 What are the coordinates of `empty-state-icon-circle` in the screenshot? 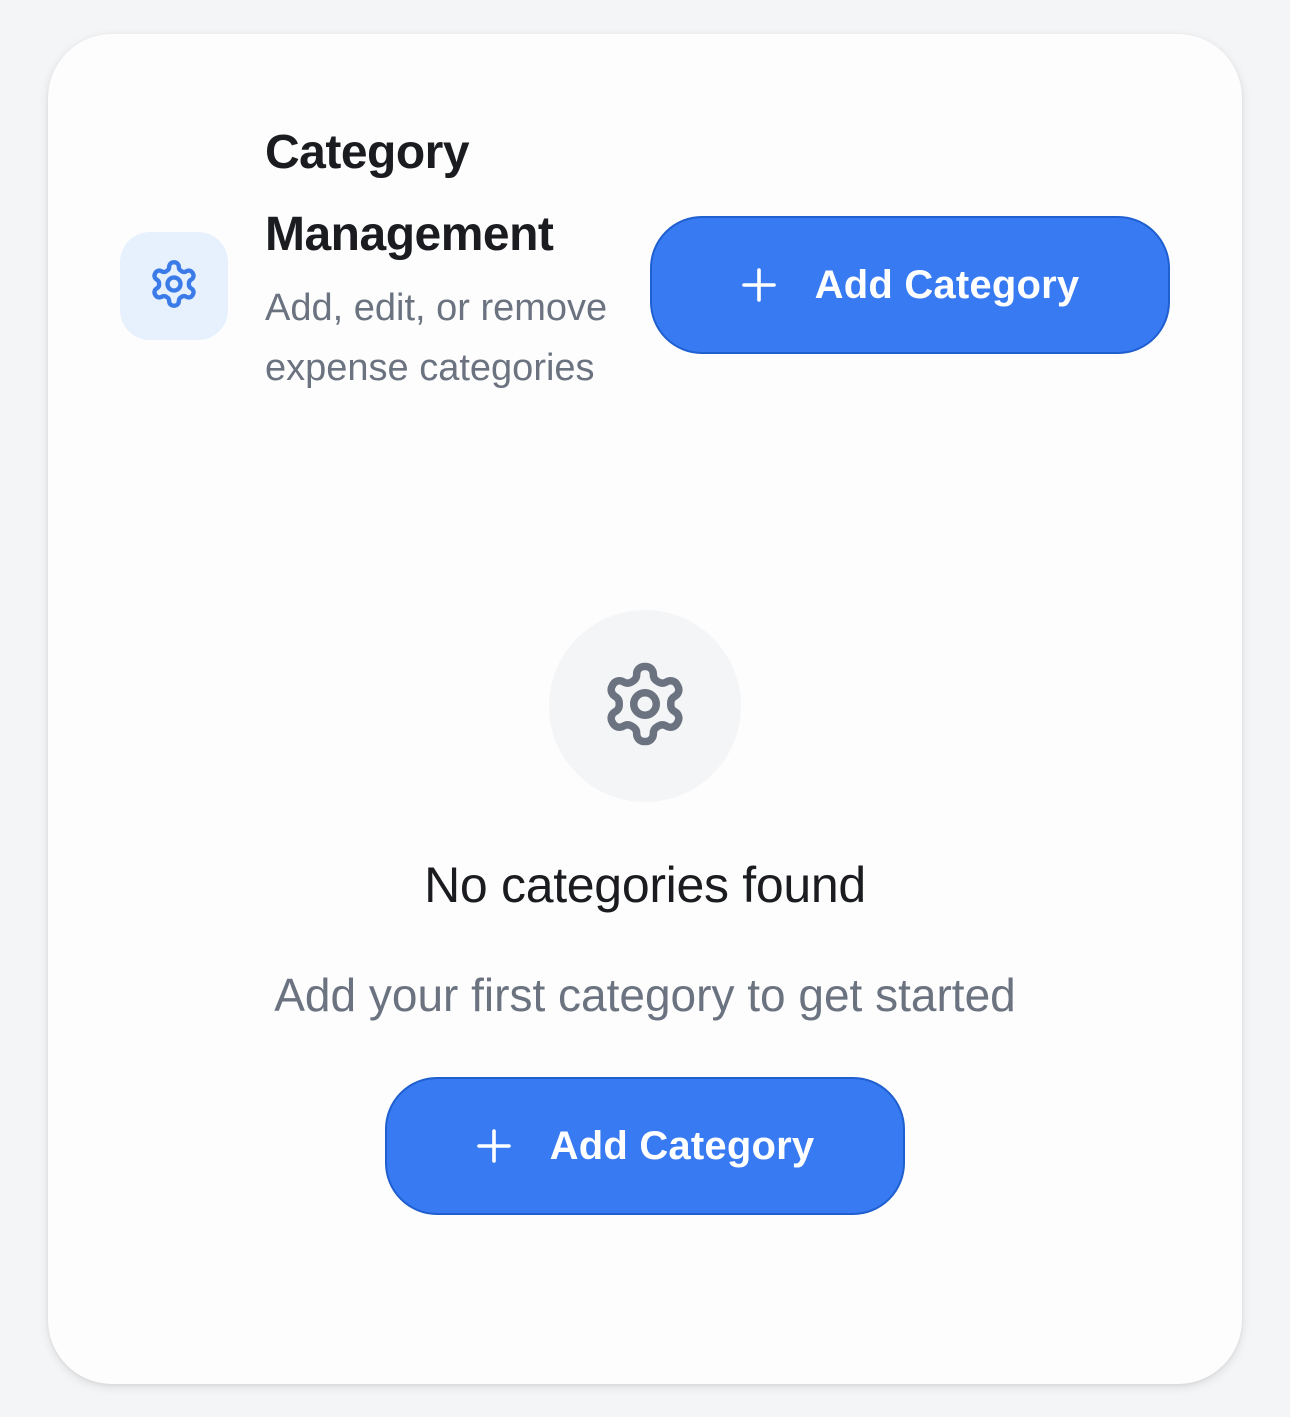 It's located at (645, 706).